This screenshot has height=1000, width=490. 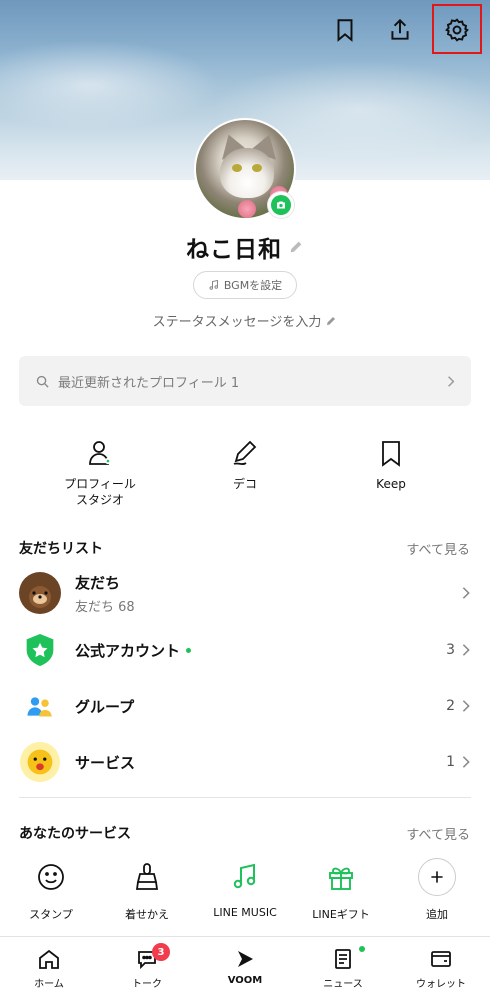 I want to click on recent-profiles-bar: 最近更新されたプロフィール 1, so click(x=245, y=381).